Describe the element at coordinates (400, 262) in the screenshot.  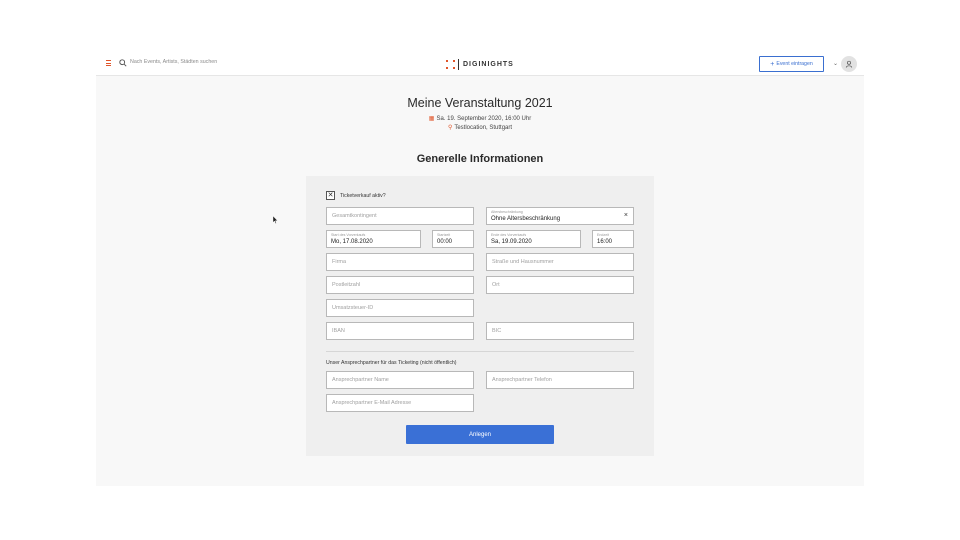
I see `company-field: Firma` at that location.